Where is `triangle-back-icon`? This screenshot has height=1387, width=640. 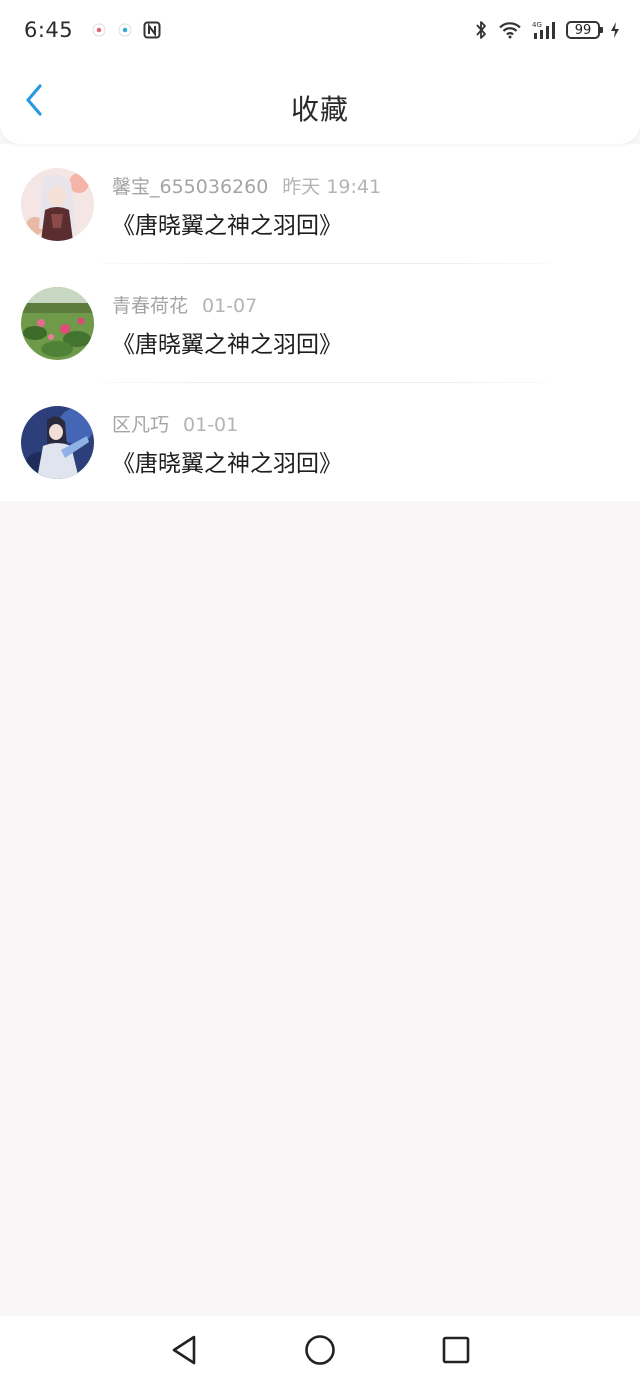 triangle-back-icon is located at coordinates (184, 1352).